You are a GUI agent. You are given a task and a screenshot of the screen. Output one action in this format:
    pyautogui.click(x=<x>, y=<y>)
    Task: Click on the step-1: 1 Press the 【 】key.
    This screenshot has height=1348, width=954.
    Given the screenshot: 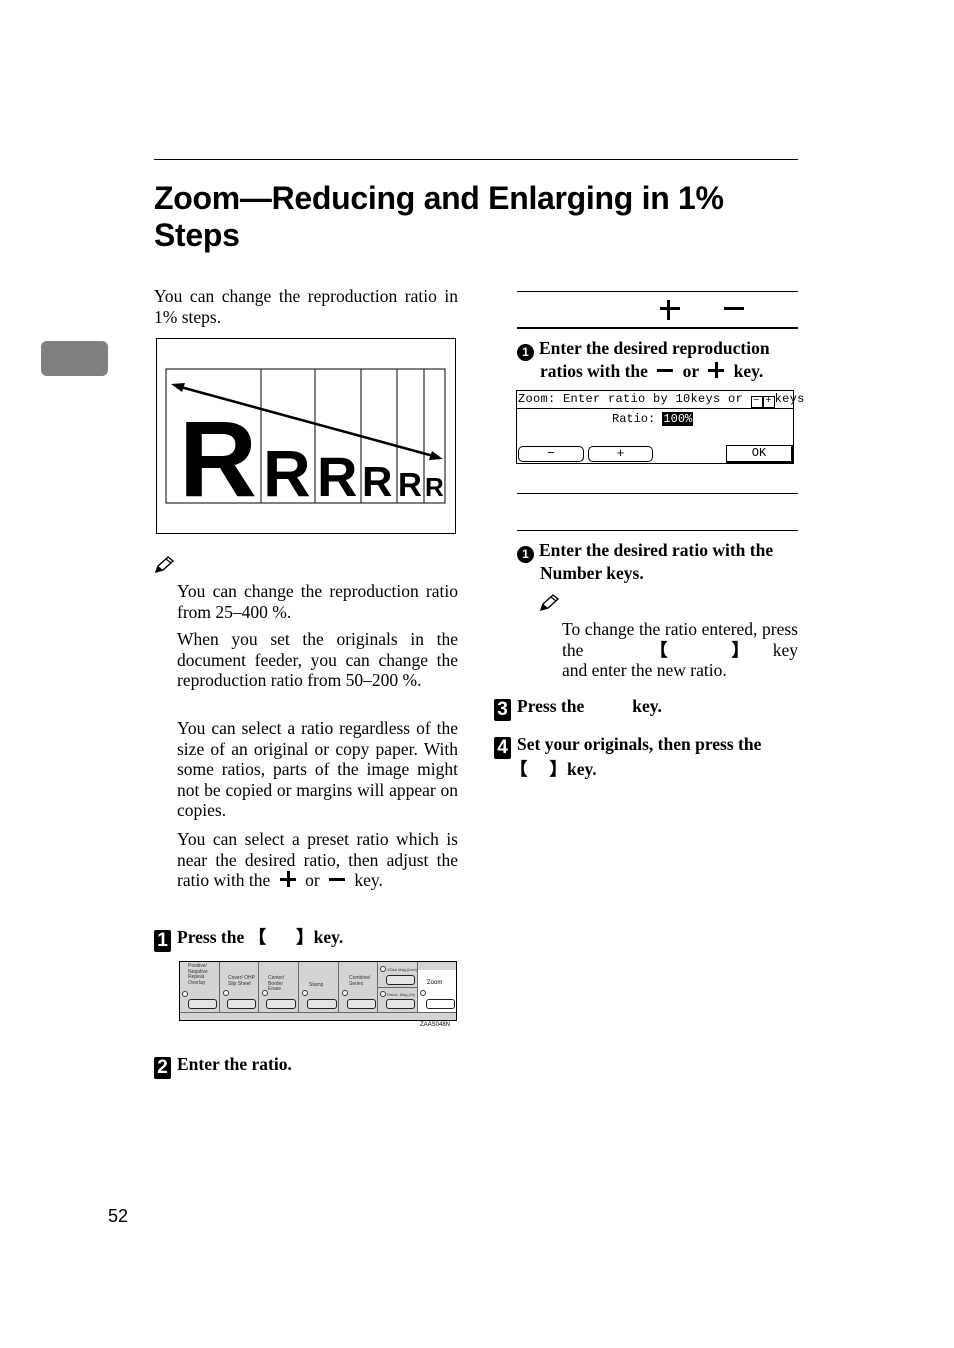 What is the action you would take?
    pyautogui.click(x=248, y=939)
    